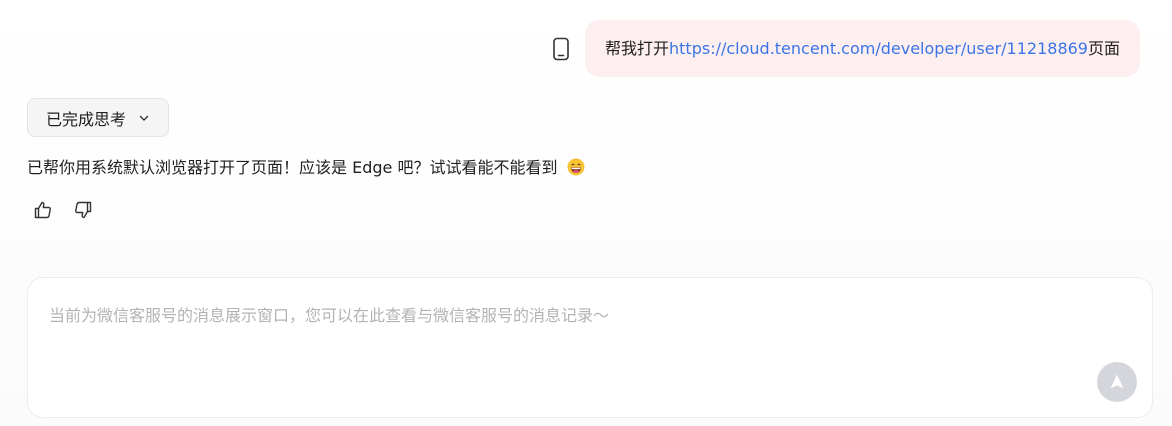  What do you see at coordinates (144, 118) in the screenshot?
I see `chevron-down-icon` at bounding box center [144, 118].